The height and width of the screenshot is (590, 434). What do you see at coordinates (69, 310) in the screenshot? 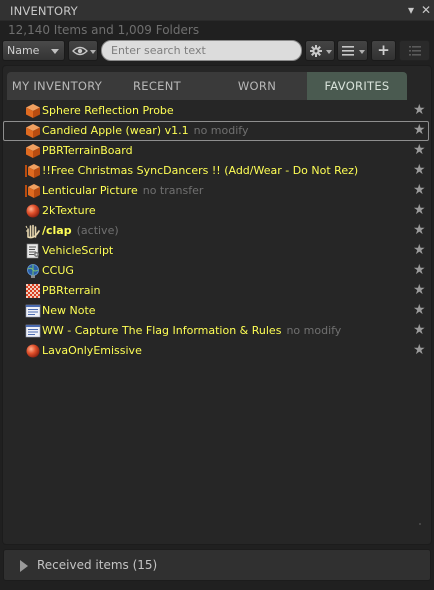
I see `item-label: New Note` at bounding box center [69, 310].